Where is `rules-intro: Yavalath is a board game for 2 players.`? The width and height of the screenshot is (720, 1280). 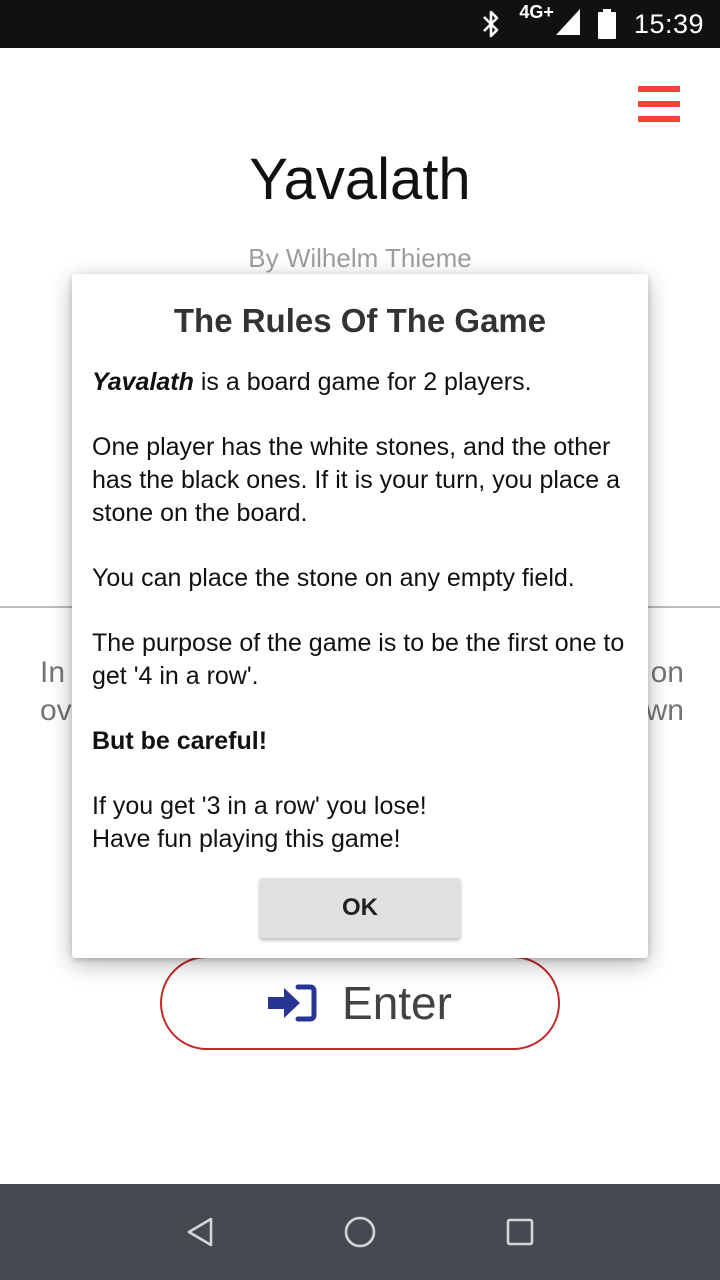 rules-intro: Yavalath is a board game for 2 players. is located at coordinates (362, 382).